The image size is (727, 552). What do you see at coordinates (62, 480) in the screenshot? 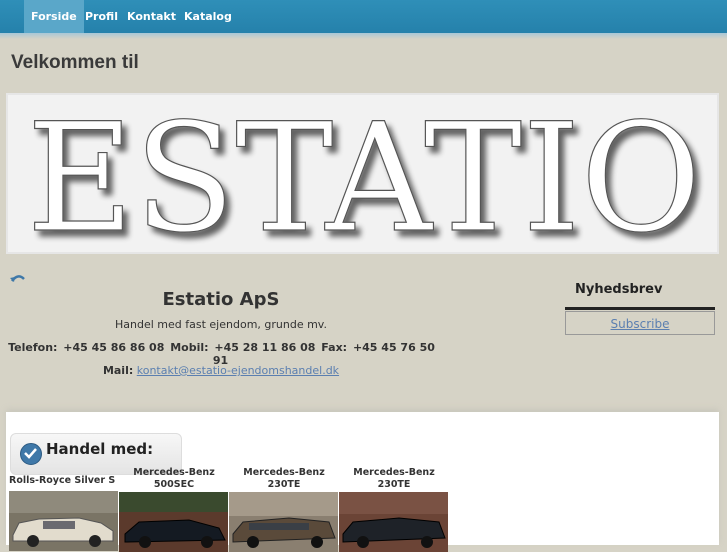
I see `car-name: Rolls-Royce Silver S` at bounding box center [62, 480].